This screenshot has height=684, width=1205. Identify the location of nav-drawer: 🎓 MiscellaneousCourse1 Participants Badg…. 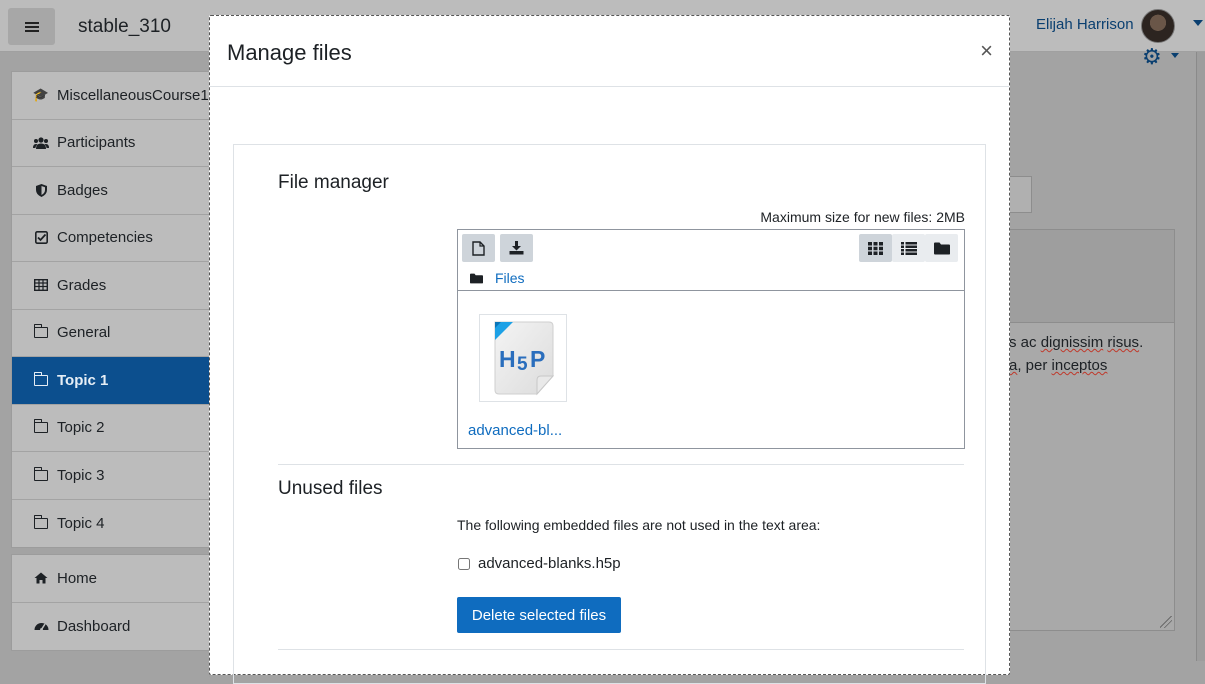
(111, 364).